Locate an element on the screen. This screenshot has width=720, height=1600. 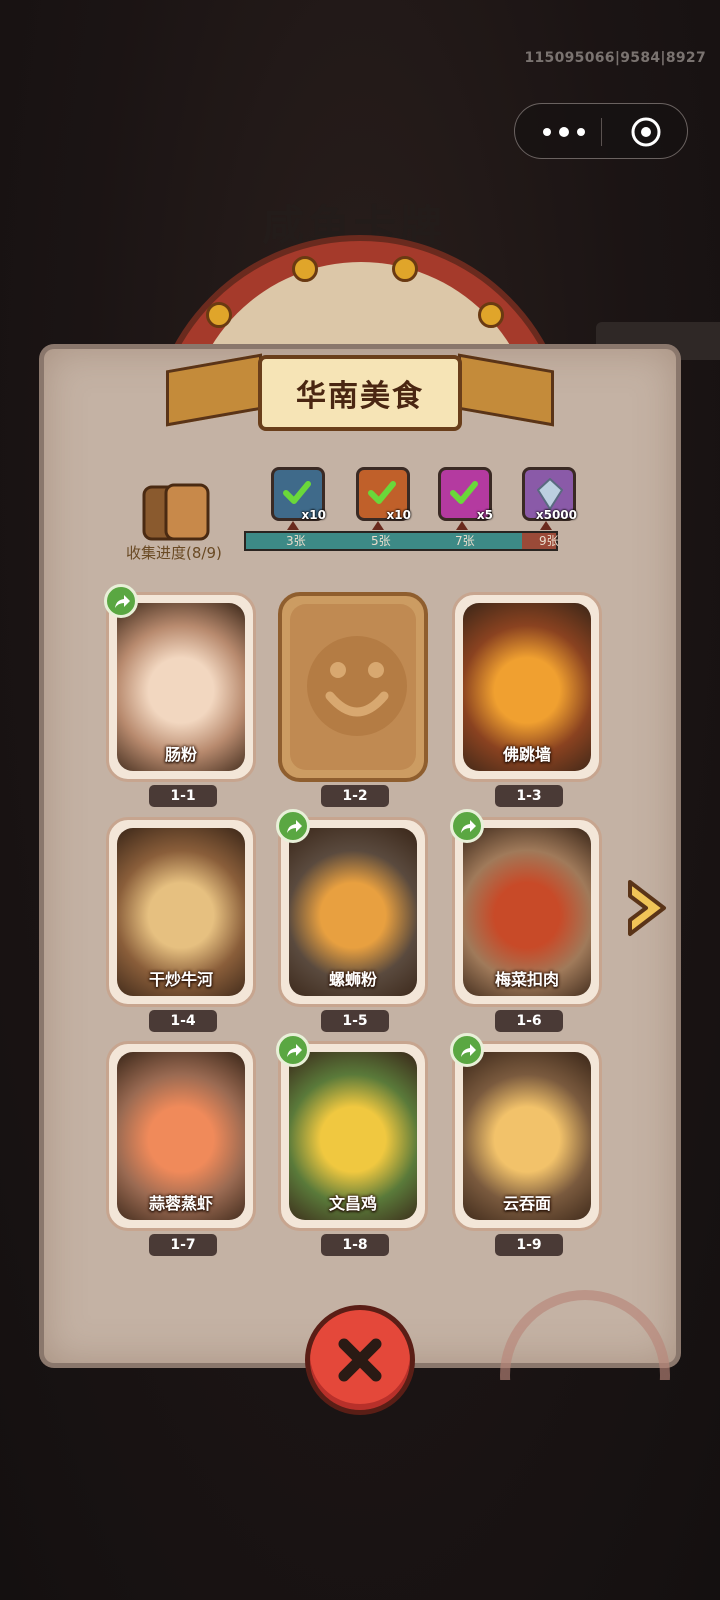
close-button is located at coordinates (360, 1360).